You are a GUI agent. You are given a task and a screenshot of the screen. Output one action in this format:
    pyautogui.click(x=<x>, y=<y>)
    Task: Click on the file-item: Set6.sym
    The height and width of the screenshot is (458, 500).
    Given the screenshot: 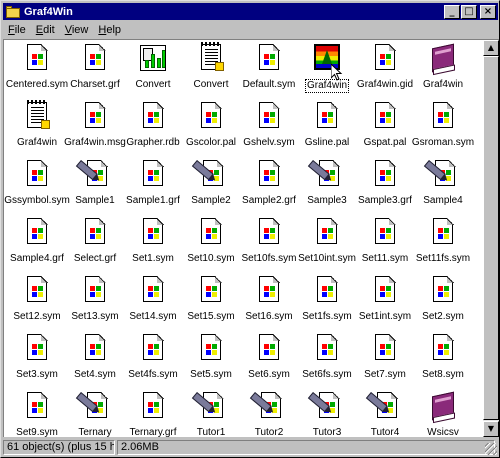 What is the action you would take?
    pyautogui.click(x=269, y=359)
    